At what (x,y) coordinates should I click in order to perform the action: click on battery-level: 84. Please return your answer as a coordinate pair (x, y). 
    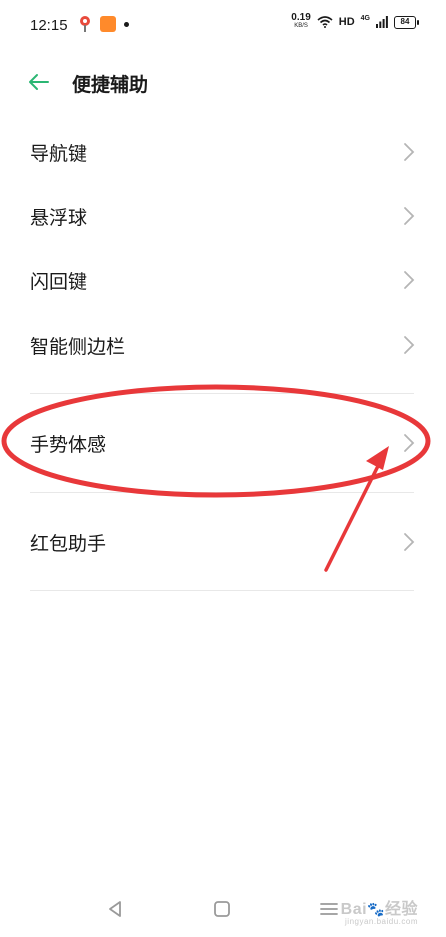
    Looking at the image, I should click on (405, 21).